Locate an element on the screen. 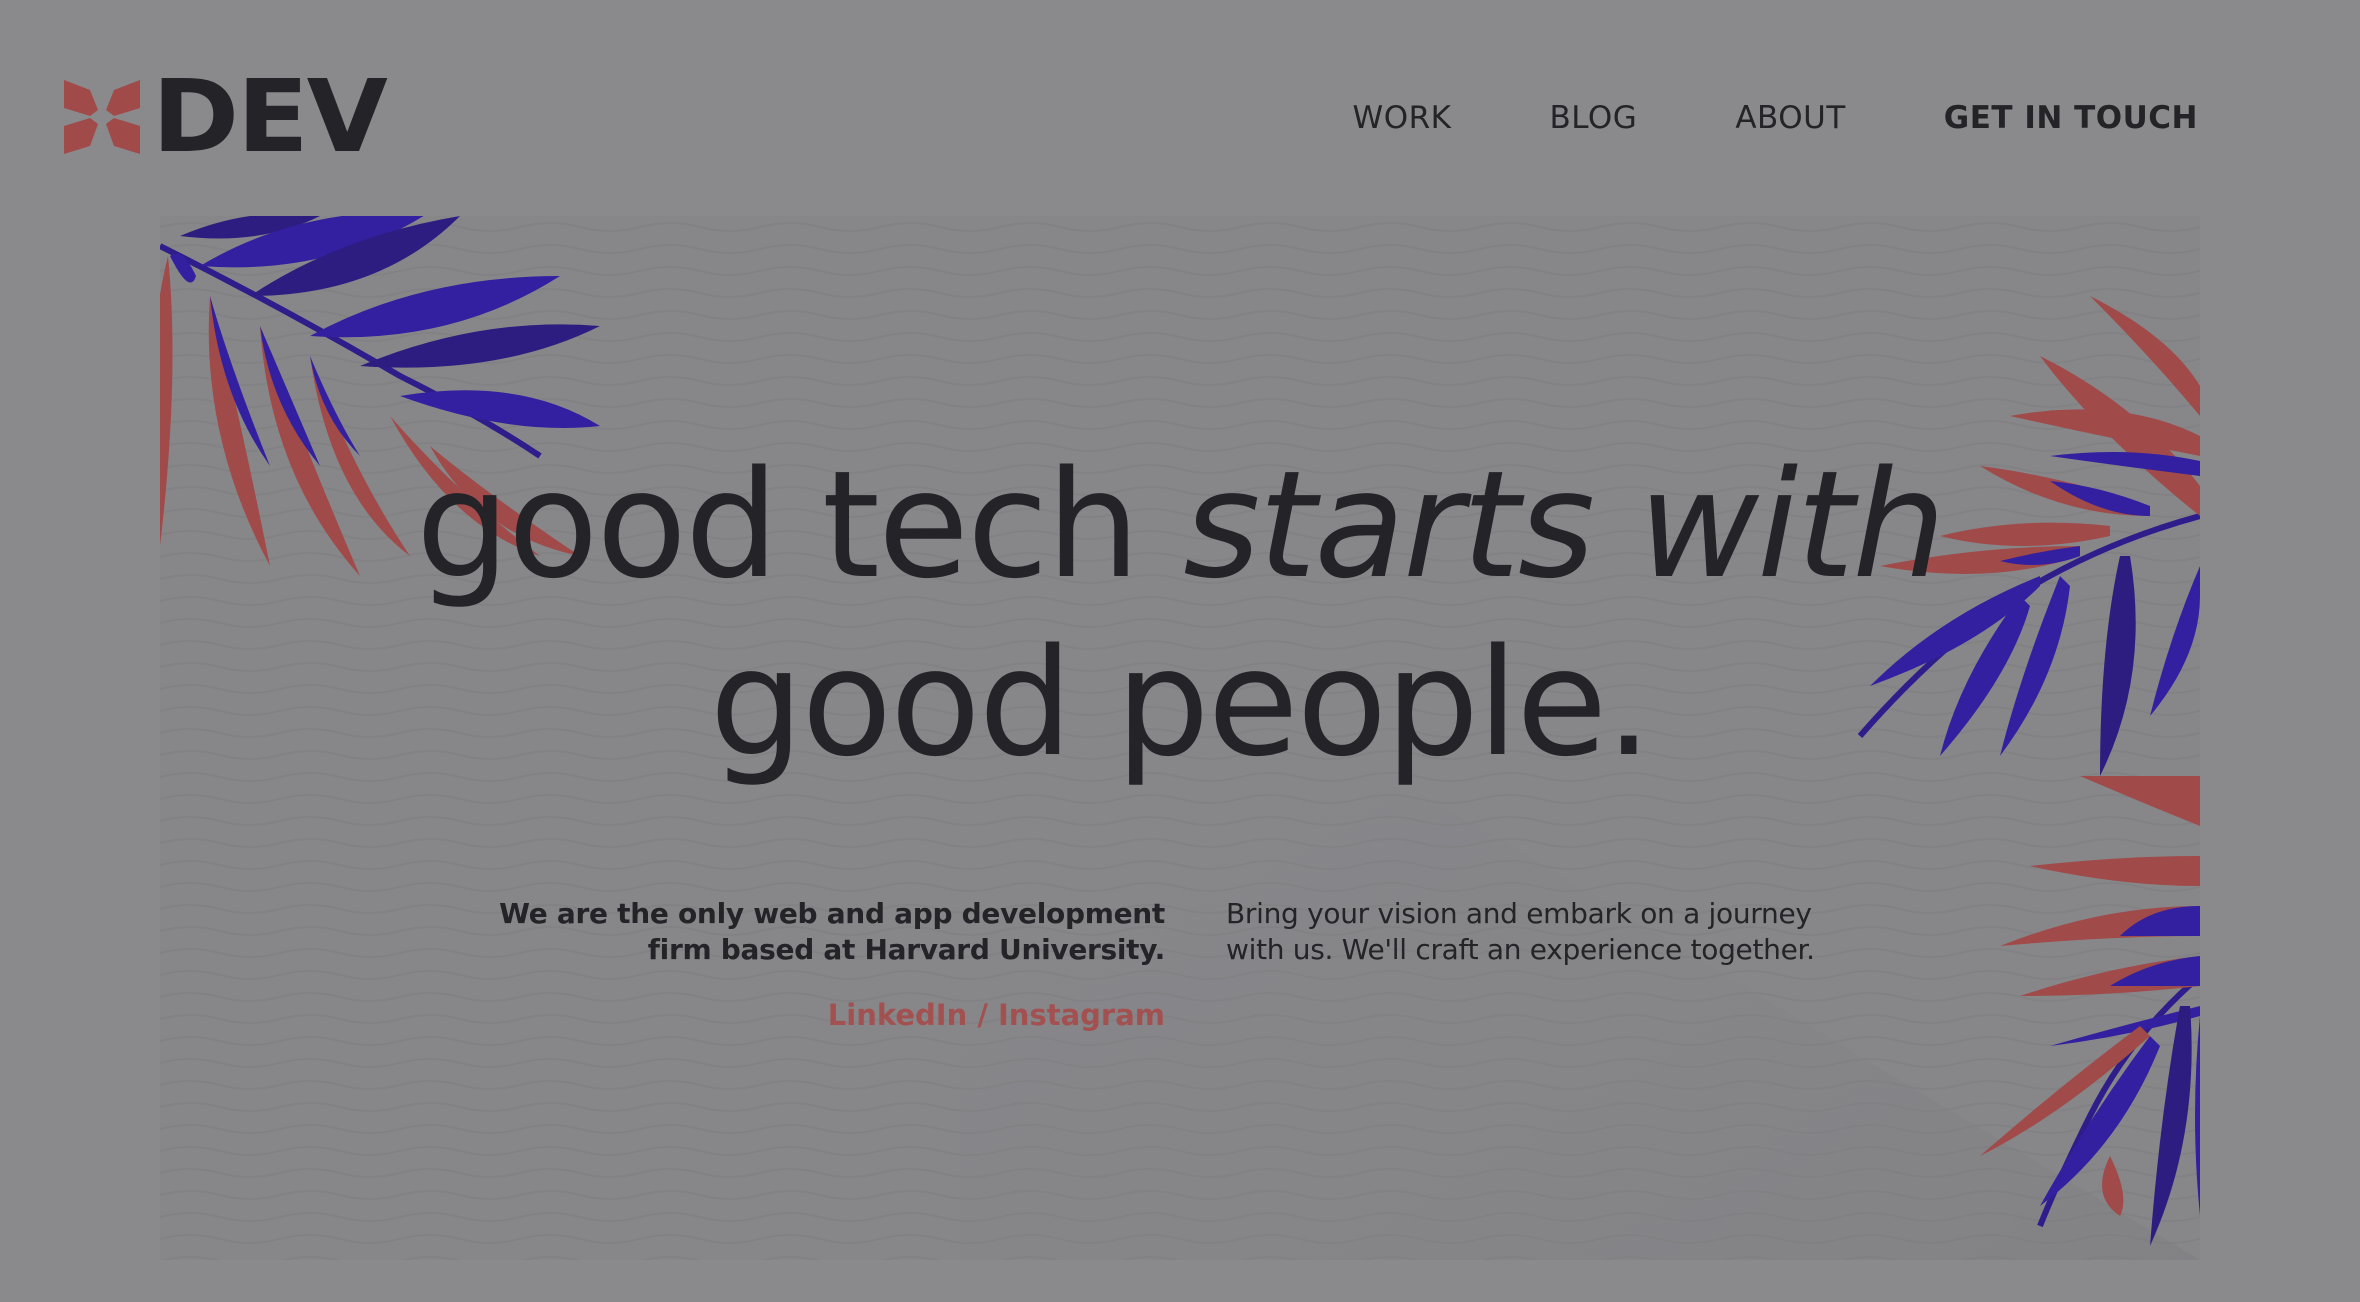  logo-wordmark: DEV is located at coordinates (270, 116).